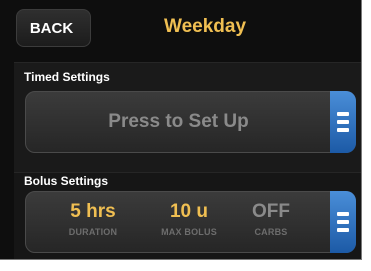 The image size is (371, 271). What do you see at coordinates (53, 28) in the screenshot?
I see `back-button: BACK` at bounding box center [53, 28].